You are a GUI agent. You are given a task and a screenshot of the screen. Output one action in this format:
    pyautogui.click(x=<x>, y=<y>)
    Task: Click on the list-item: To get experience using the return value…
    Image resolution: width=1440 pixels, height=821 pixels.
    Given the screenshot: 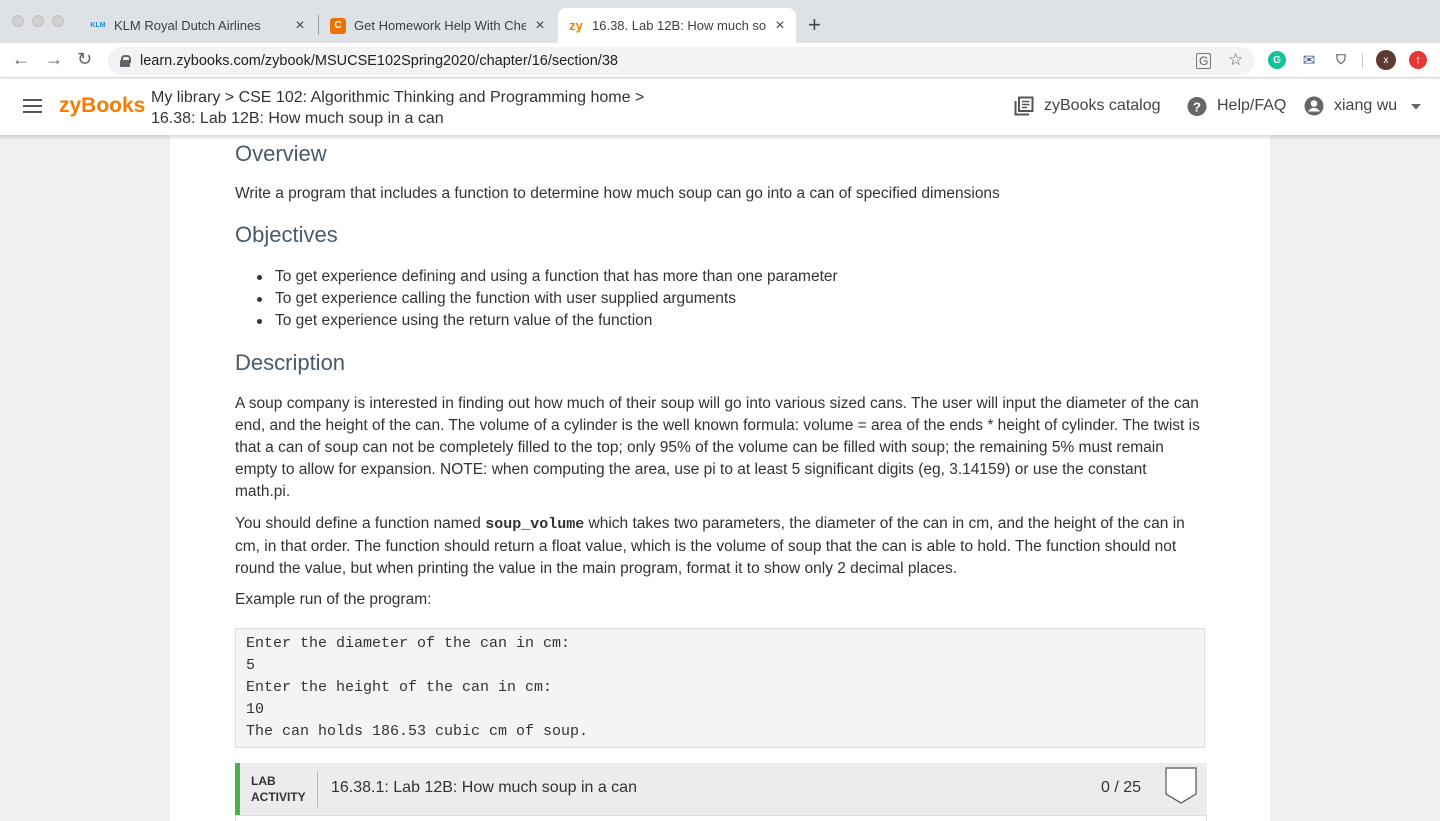 What is the action you would take?
    pyautogui.click(x=547, y=321)
    